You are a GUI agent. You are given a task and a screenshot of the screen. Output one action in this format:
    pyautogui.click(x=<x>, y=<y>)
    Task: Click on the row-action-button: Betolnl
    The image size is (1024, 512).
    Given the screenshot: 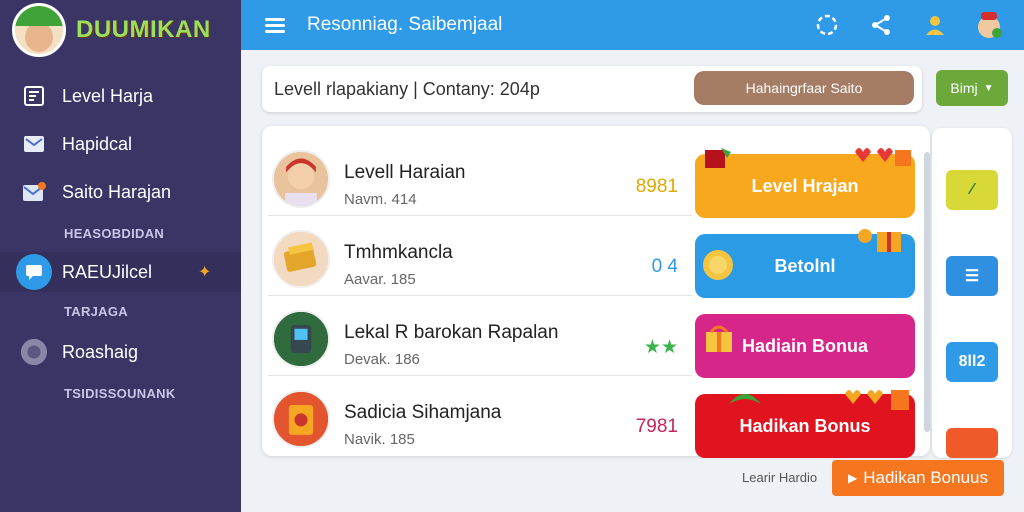 What is the action you would take?
    pyautogui.click(x=805, y=263)
    